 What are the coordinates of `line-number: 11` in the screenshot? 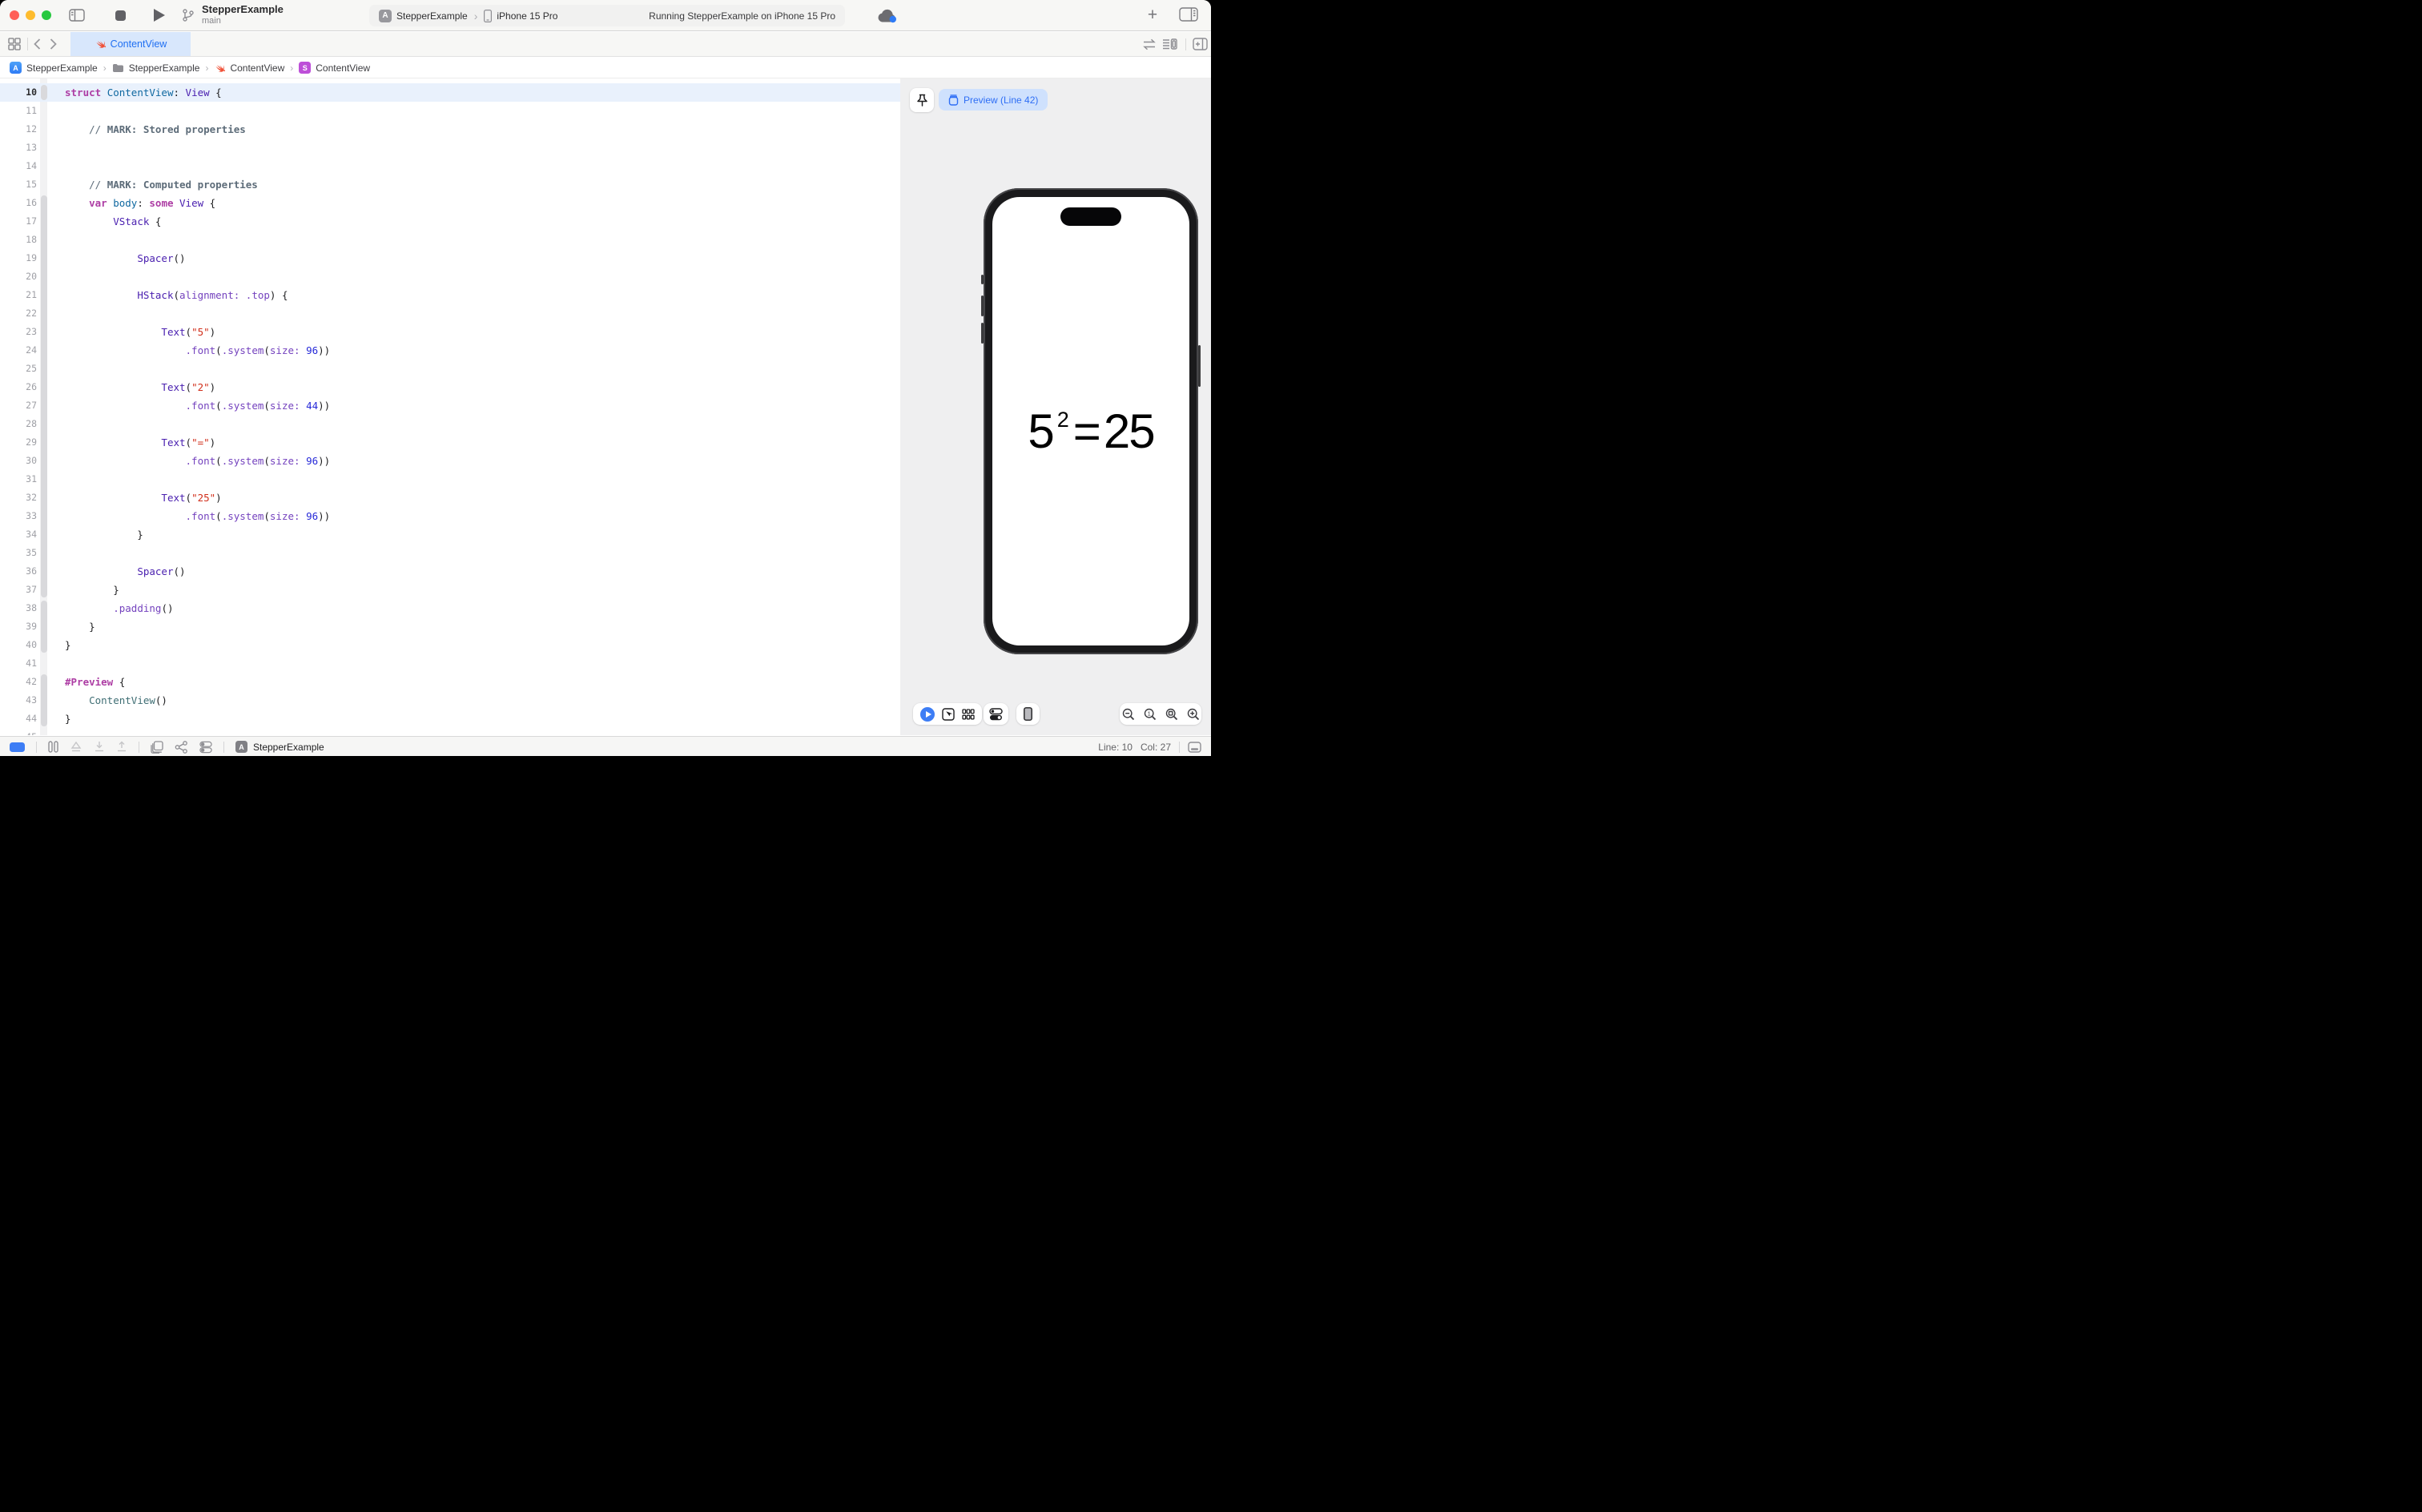 It's located at (18, 111).